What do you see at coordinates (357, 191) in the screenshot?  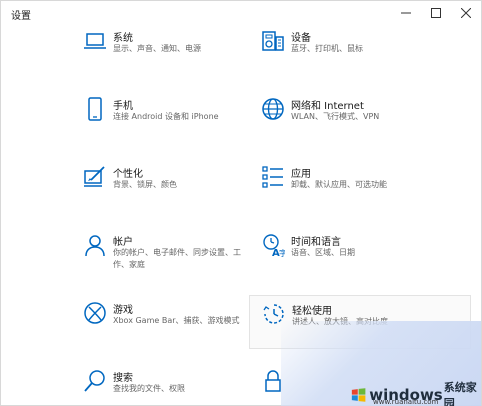 I see `tile-apps: 应用 卸载、默认应用、可选功能` at bounding box center [357, 191].